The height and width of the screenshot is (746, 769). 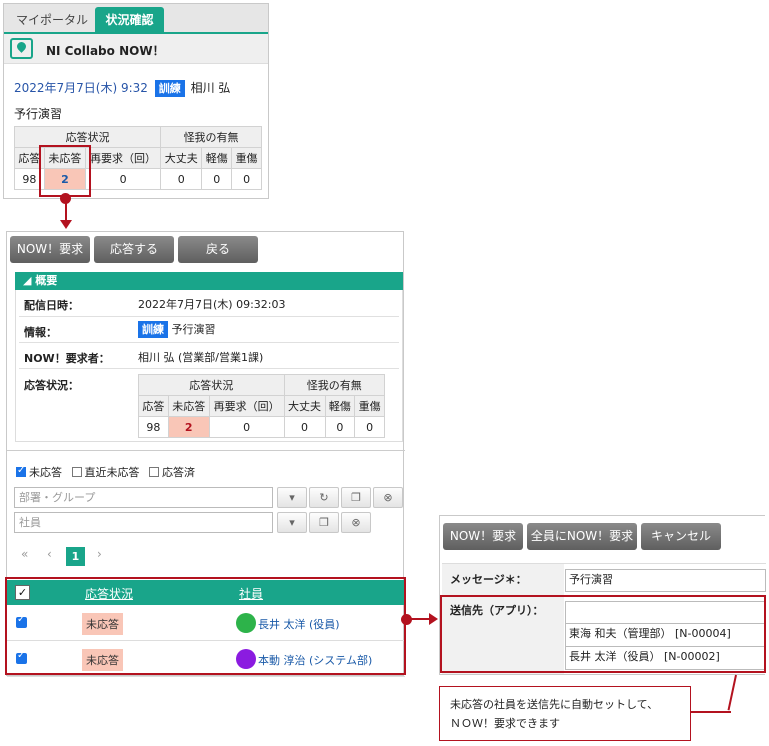 I want to click on status-label: 応答状況：, so click(x=51, y=385).